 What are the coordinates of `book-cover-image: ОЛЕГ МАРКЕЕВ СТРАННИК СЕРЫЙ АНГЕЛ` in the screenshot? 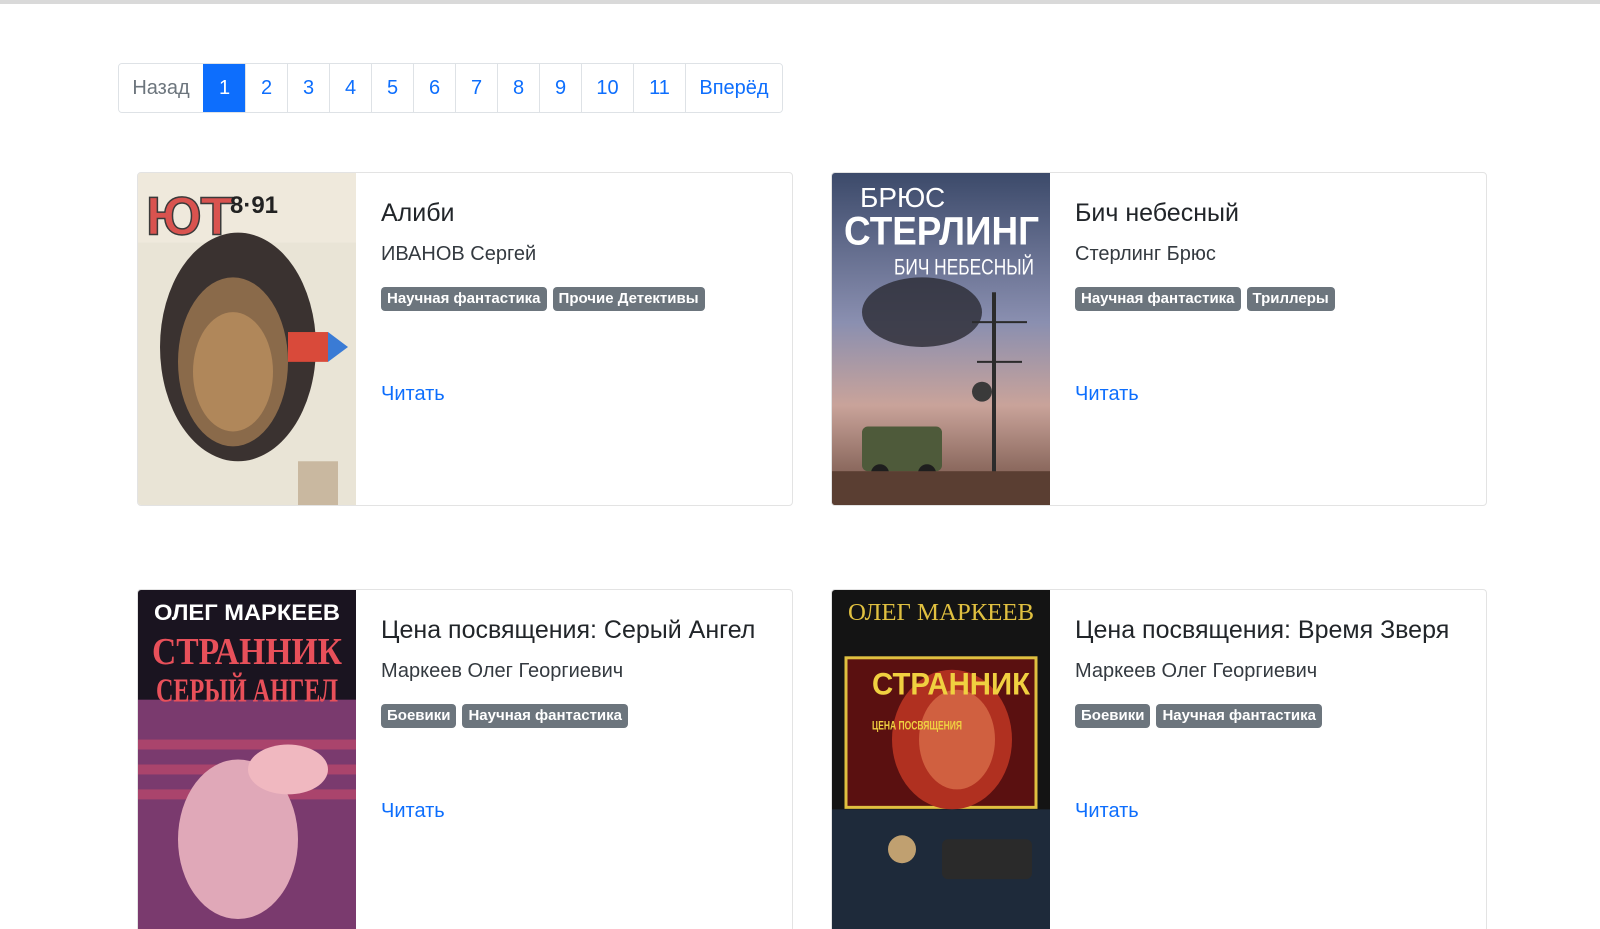 It's located at (247, 759).